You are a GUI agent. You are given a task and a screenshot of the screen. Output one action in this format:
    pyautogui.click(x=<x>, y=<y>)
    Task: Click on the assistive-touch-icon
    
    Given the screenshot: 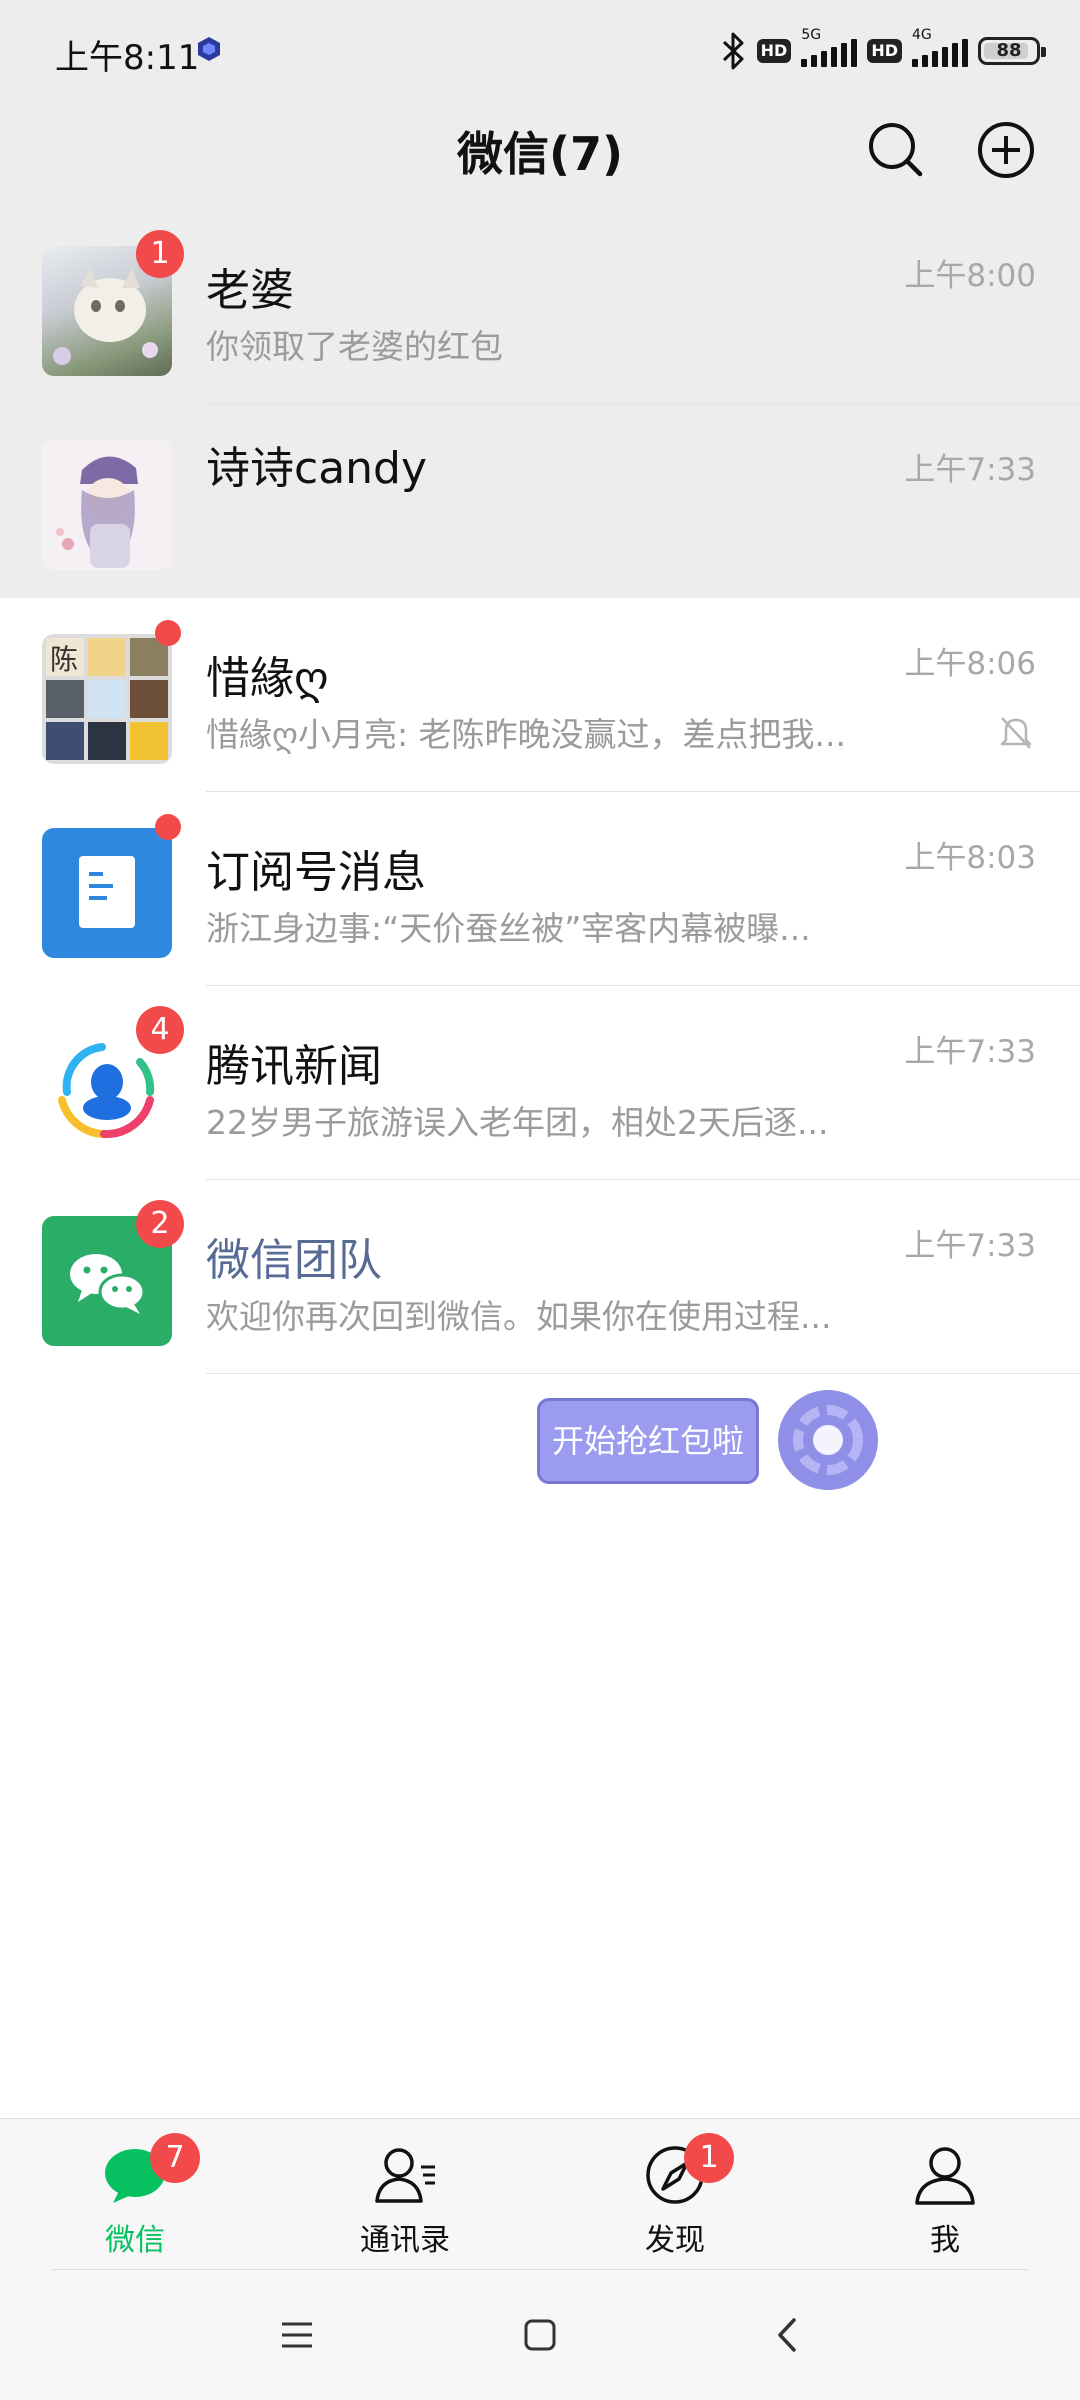 What is the action you would take?
    pyautogui.click(x=828, y=1440)
    